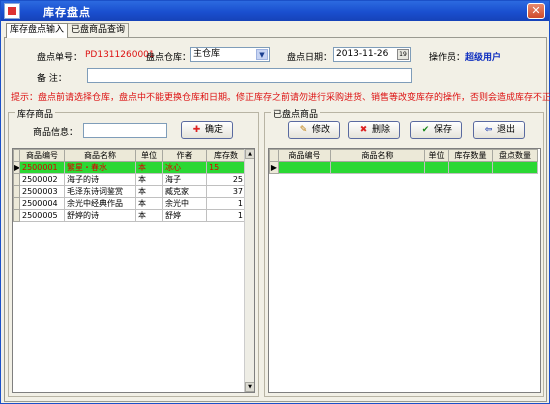 This screenshot has height=404, width=550. What do you see at coordinates (425, 130) in the screenshot?
I see `checkmark-icon: ✔` at bounding box center [425, 130].